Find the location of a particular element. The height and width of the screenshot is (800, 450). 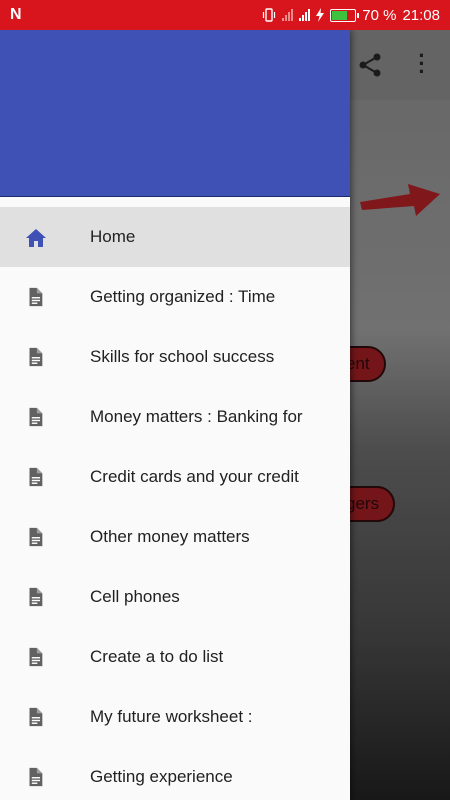

drawer-item-other-money-matters: Other money matters is located at coordinates (175, 537).